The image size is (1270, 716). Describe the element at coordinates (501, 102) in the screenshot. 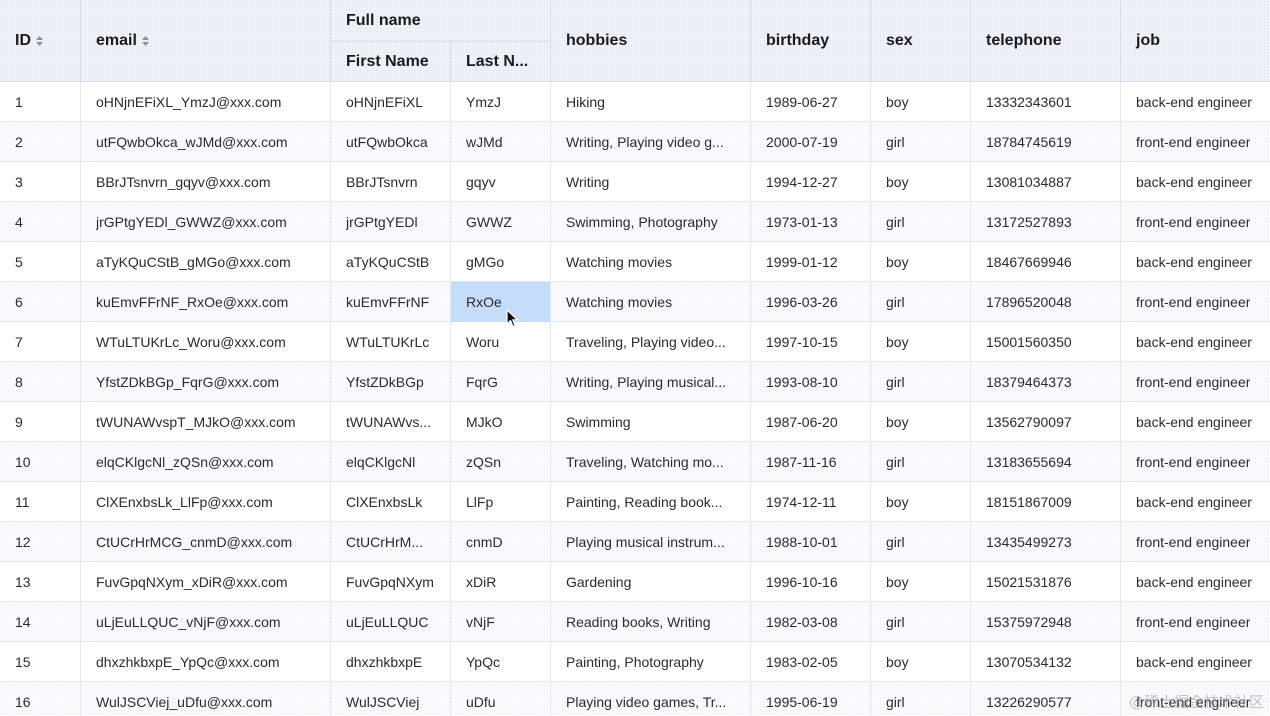

I see `cell-last-name: YmzJ` at that location.